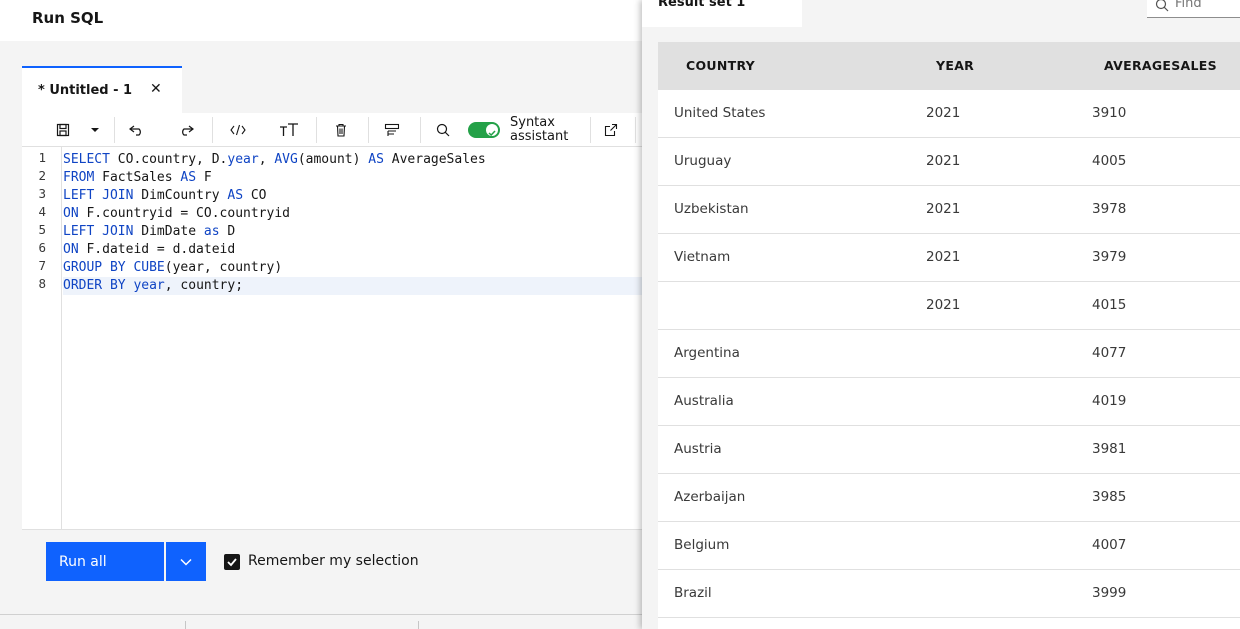 The width and height of the screenshot is (1240, 629). I want to click on sql-text: AverageSales, so click(434, 159).